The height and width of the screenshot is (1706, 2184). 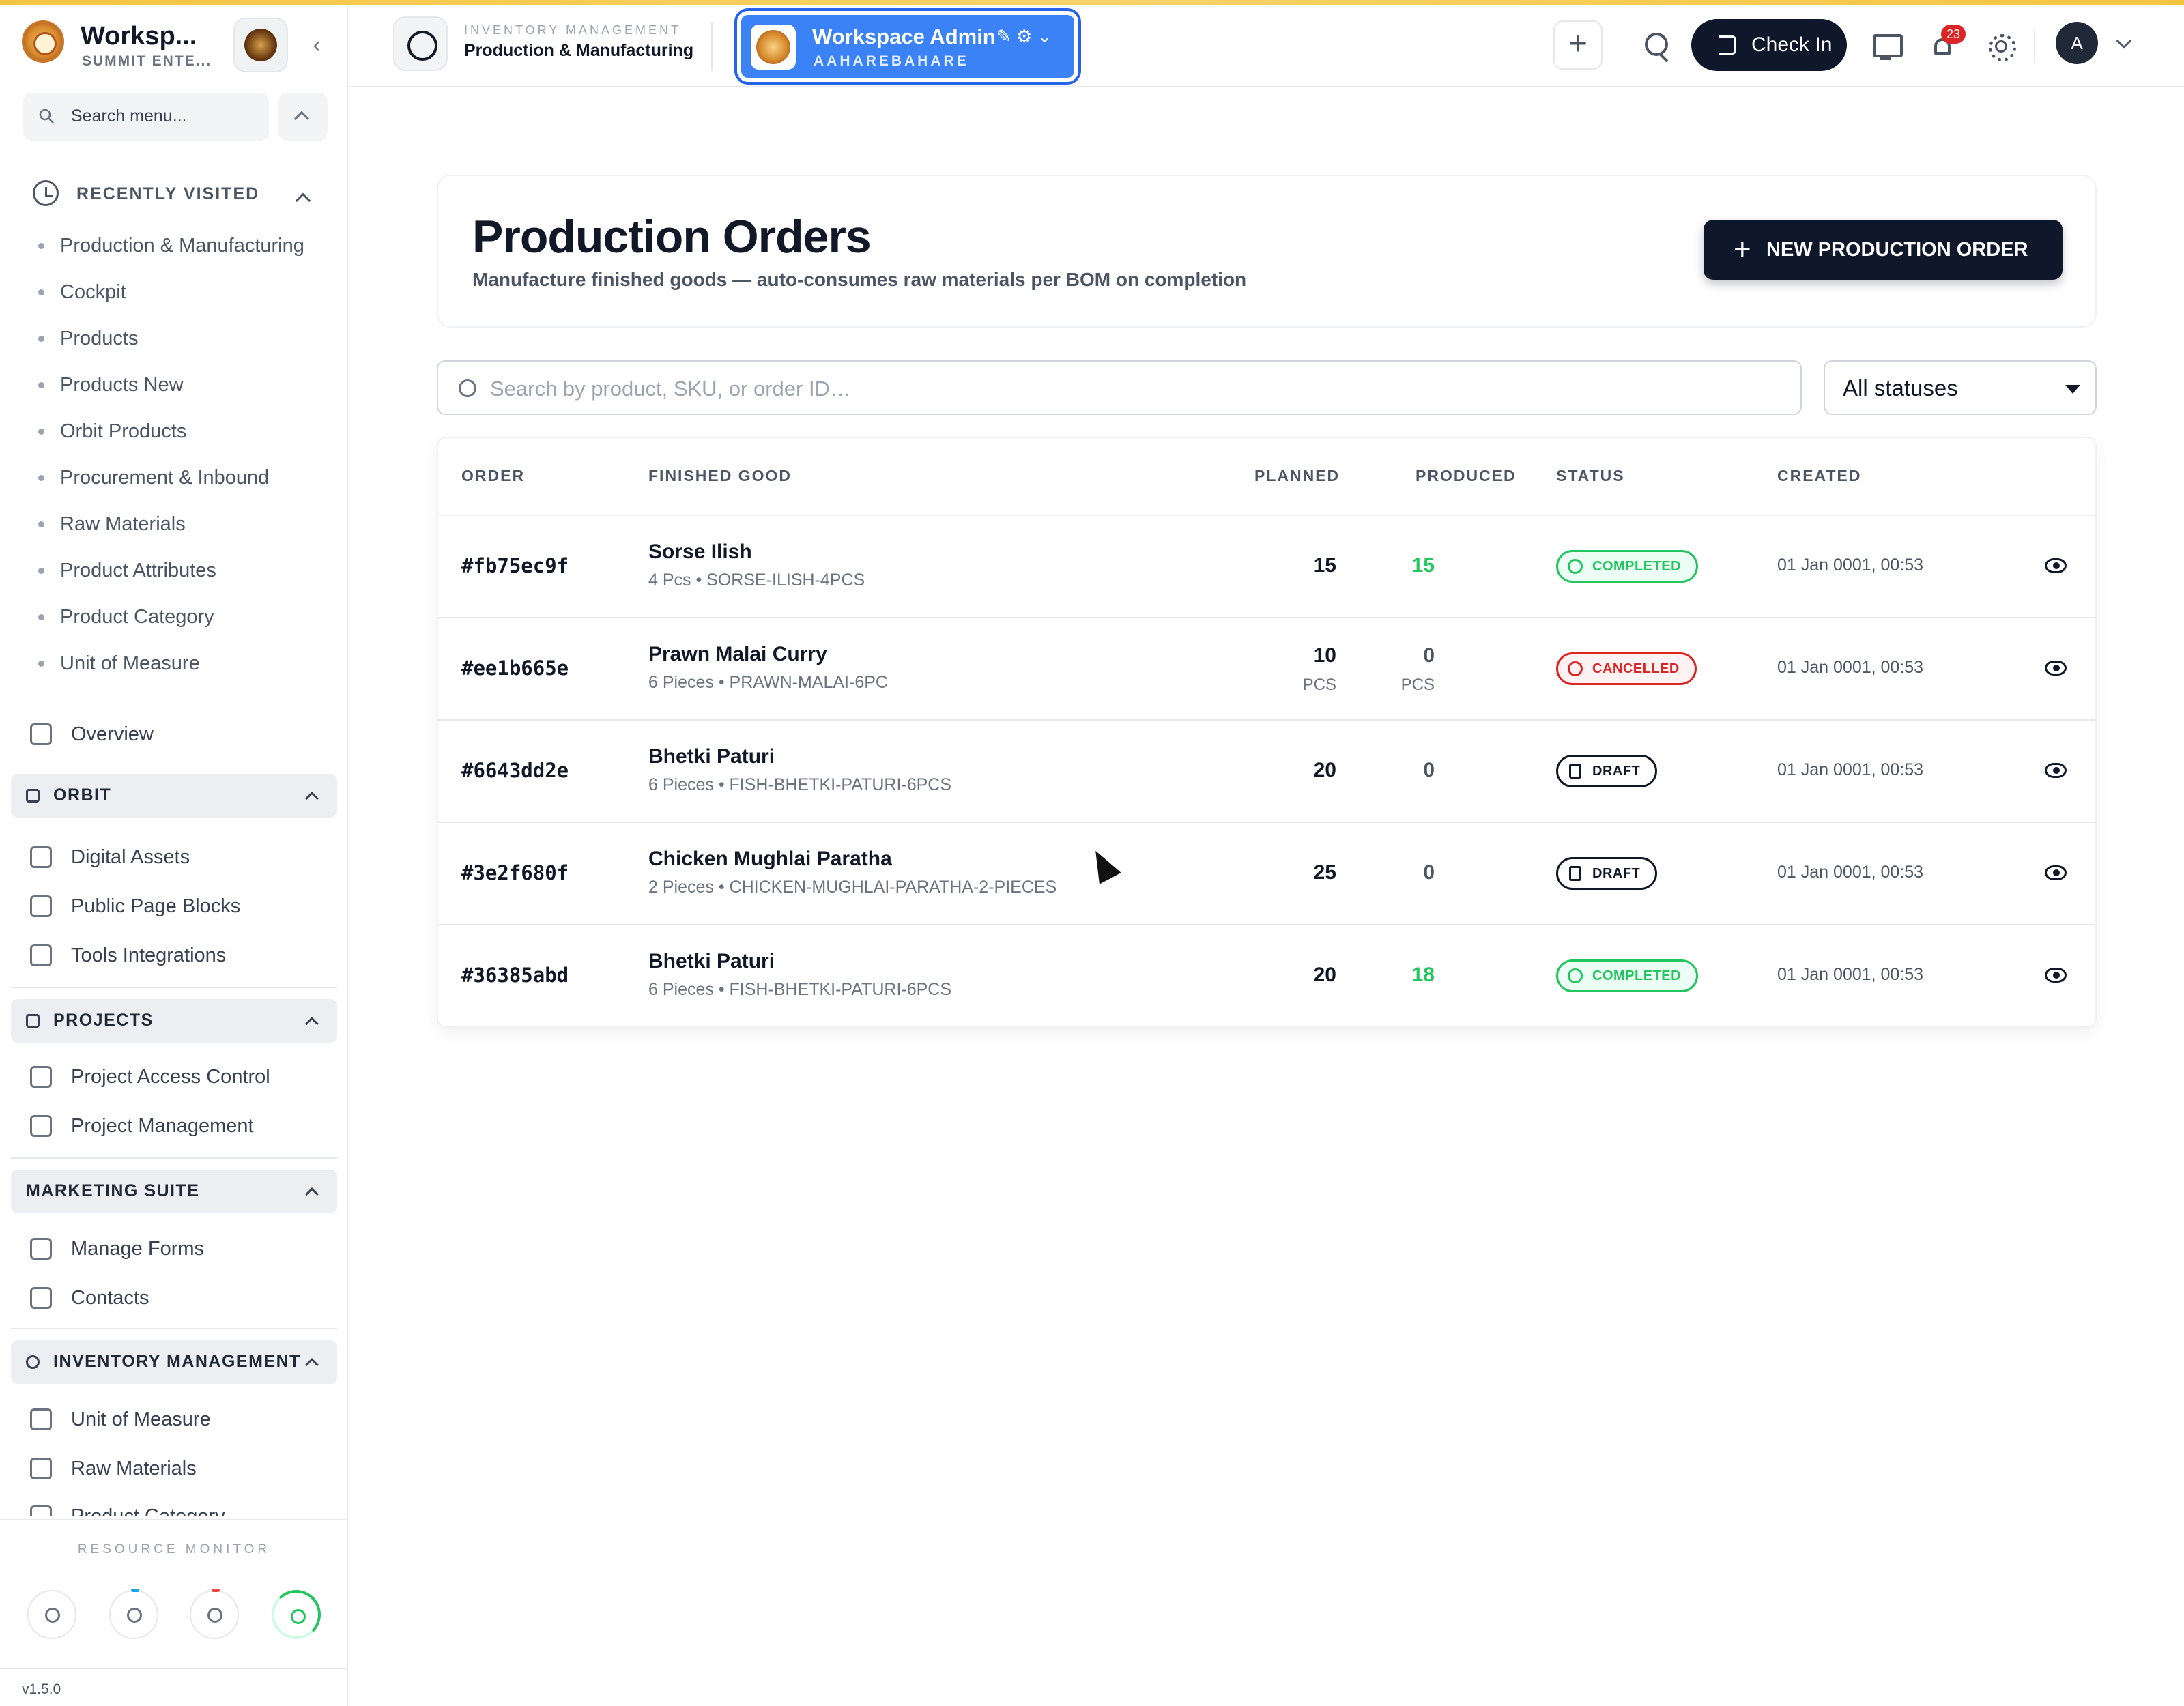 What do you see at coordinates (2077, 43) in the screenshot?
I see `user-avatar: A` at bounding box center [2077, 43].